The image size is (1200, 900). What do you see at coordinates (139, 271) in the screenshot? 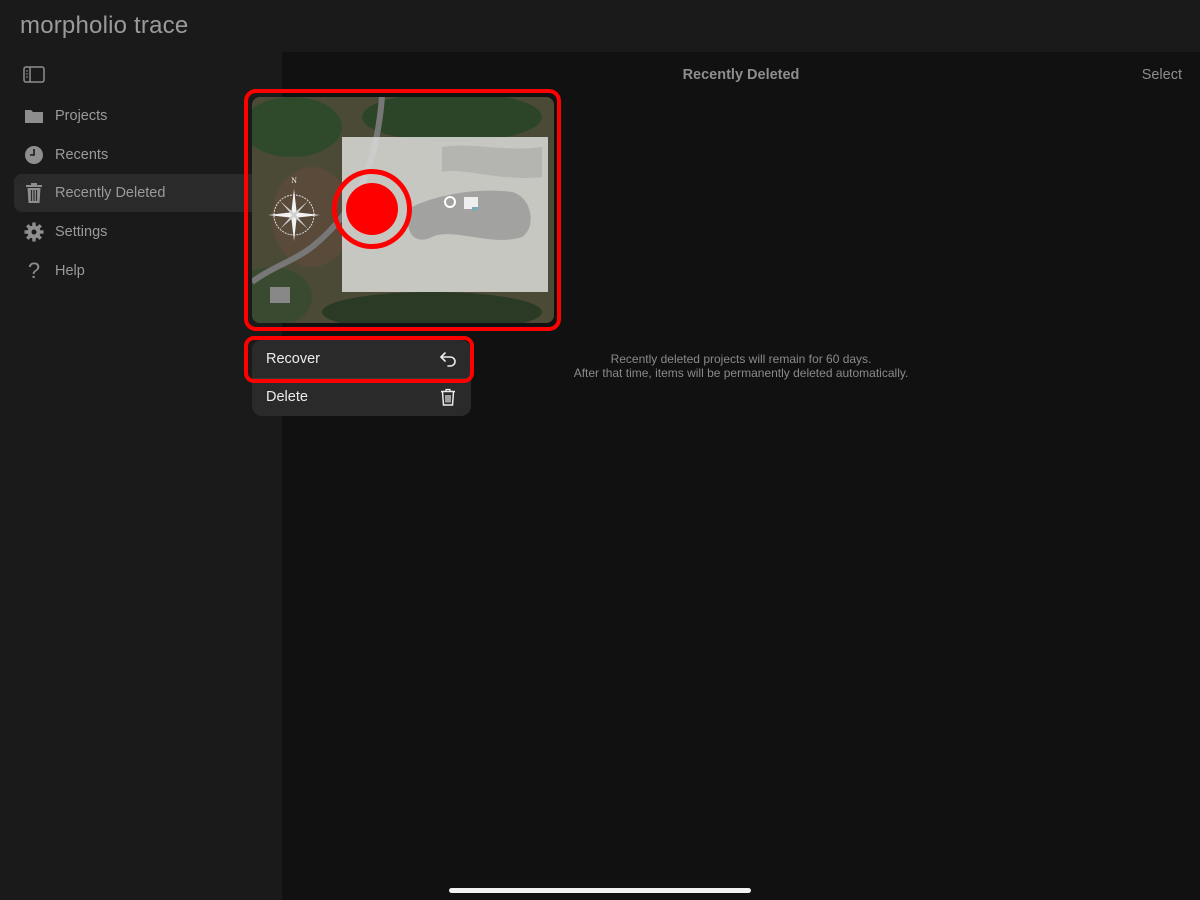
I see `sidebar-item-help: ? Help` at bounding box center [139, 271].